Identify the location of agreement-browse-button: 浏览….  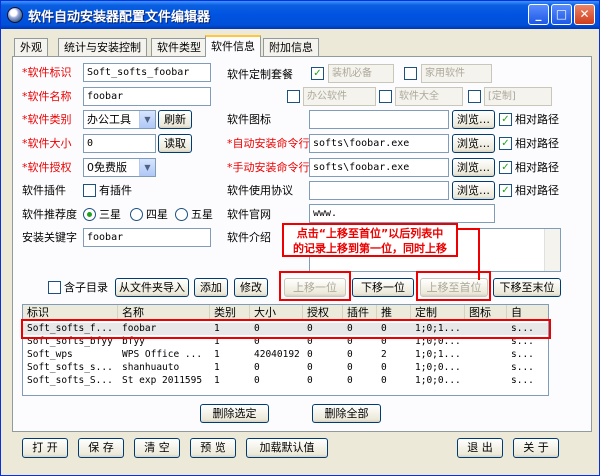
(473, 190).